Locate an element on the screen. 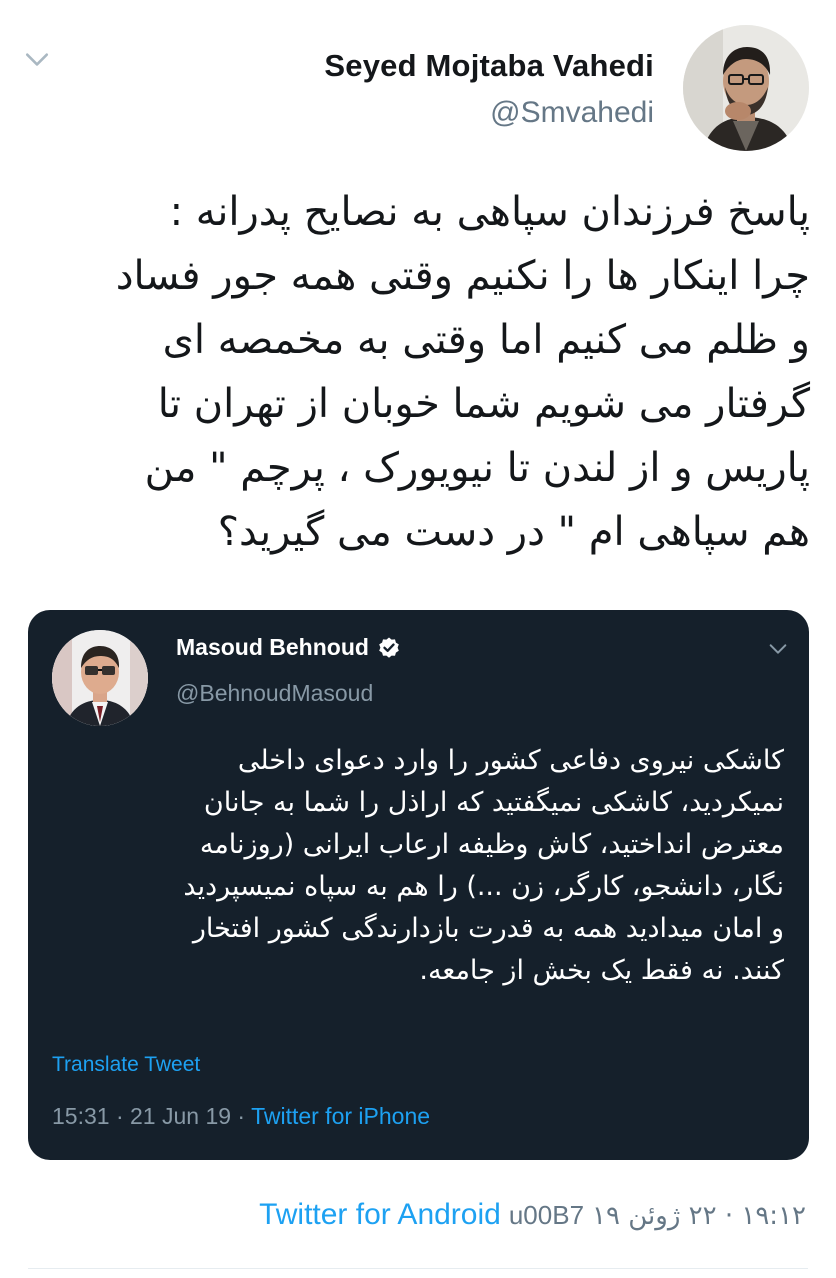  tweet-text-line: و ظلم می کنیم اما وقتی به مخمصه ای is located at coordinates (486, 340).